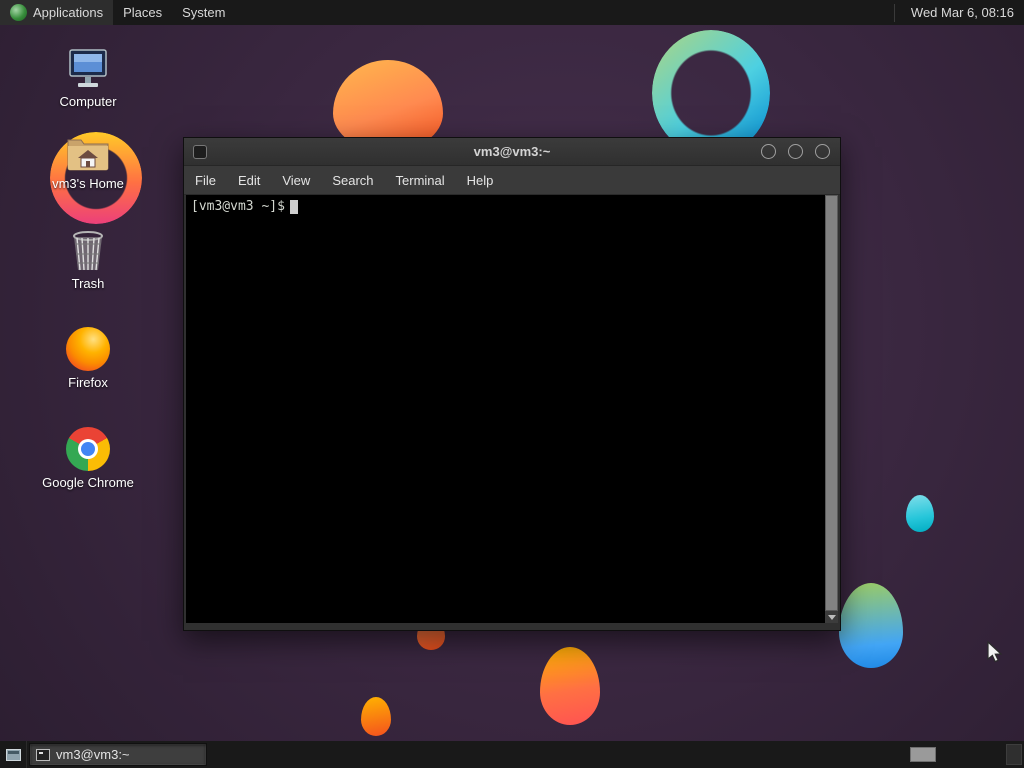 Image resolution: width=1024 pixels, height=768 pixels. What do you see at coordinates (88, 448) in the screenshot?
I see `chrome-icon` at bounding box center [88, 448].